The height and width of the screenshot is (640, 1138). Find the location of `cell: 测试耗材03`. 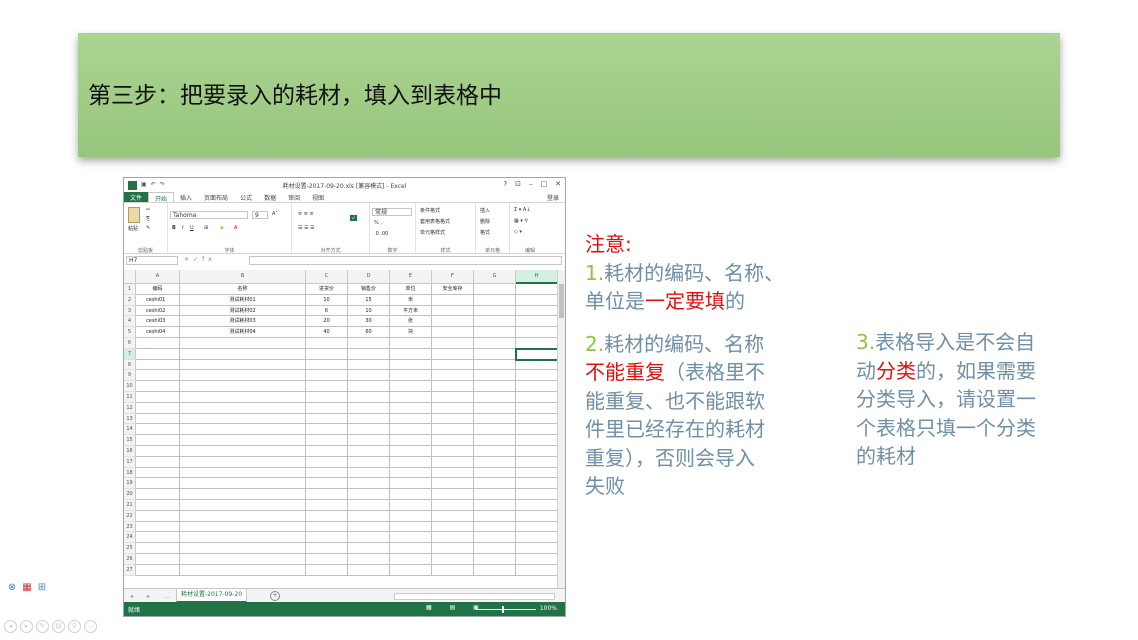

cell: 测试耗材03 is located at coordinates (243, 322).